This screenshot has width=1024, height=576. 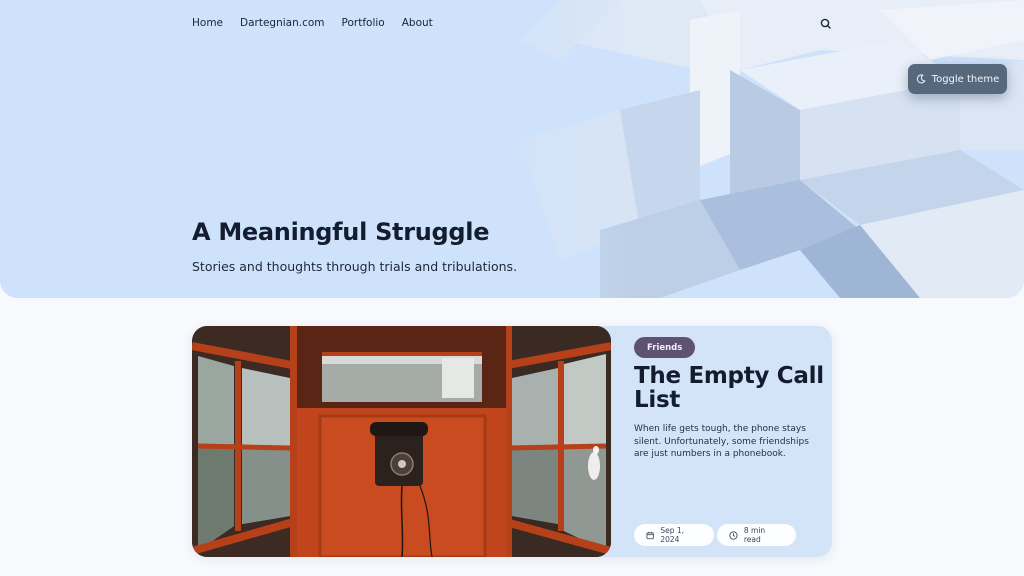 I want to click on post-date: Sep 1, 2024, so click(x=672, y=535).